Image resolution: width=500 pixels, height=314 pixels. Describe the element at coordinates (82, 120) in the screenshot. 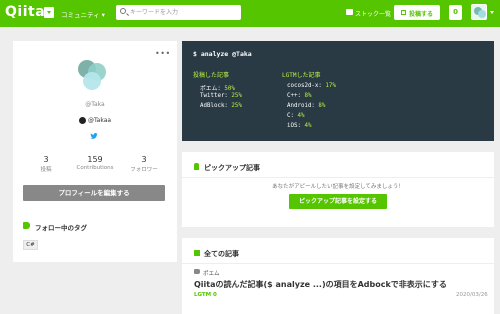

I see `github-icon` at that location.